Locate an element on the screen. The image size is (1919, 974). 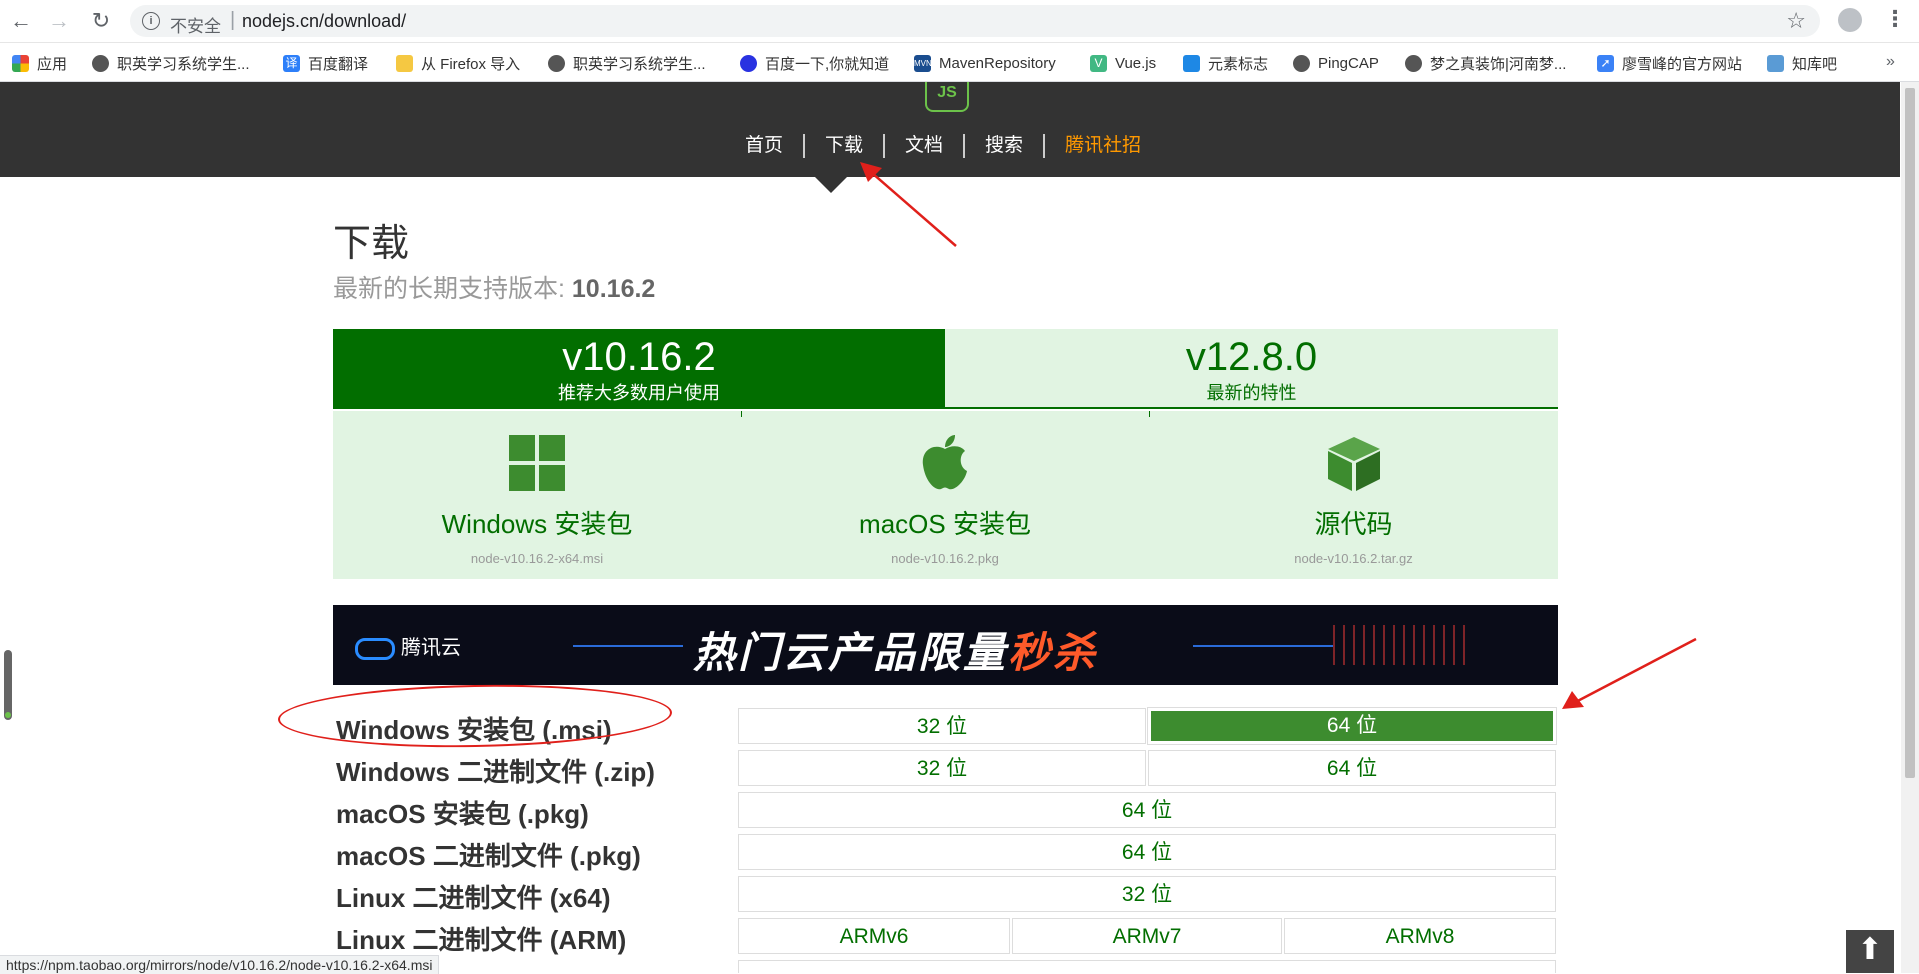
ad-banner: 腾讯云 热门云产品限量秒杀 is located at coordinates (945, 645).